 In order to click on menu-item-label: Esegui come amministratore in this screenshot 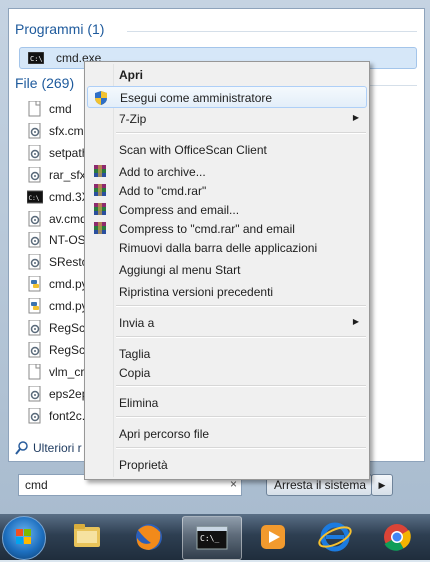, I will do `click(196, 98)`.